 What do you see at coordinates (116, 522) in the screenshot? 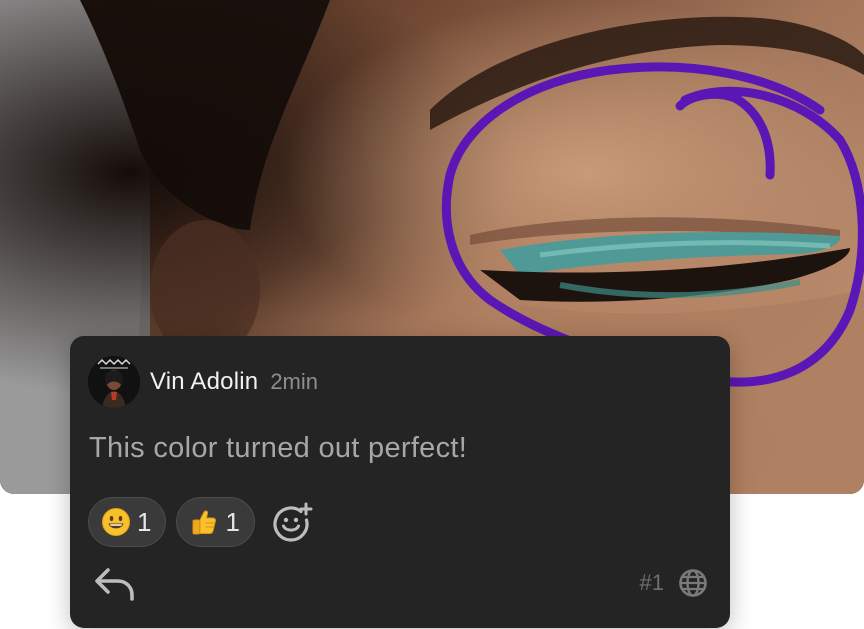
I see `grinning-face-icon` at bounding box center [116, 522].